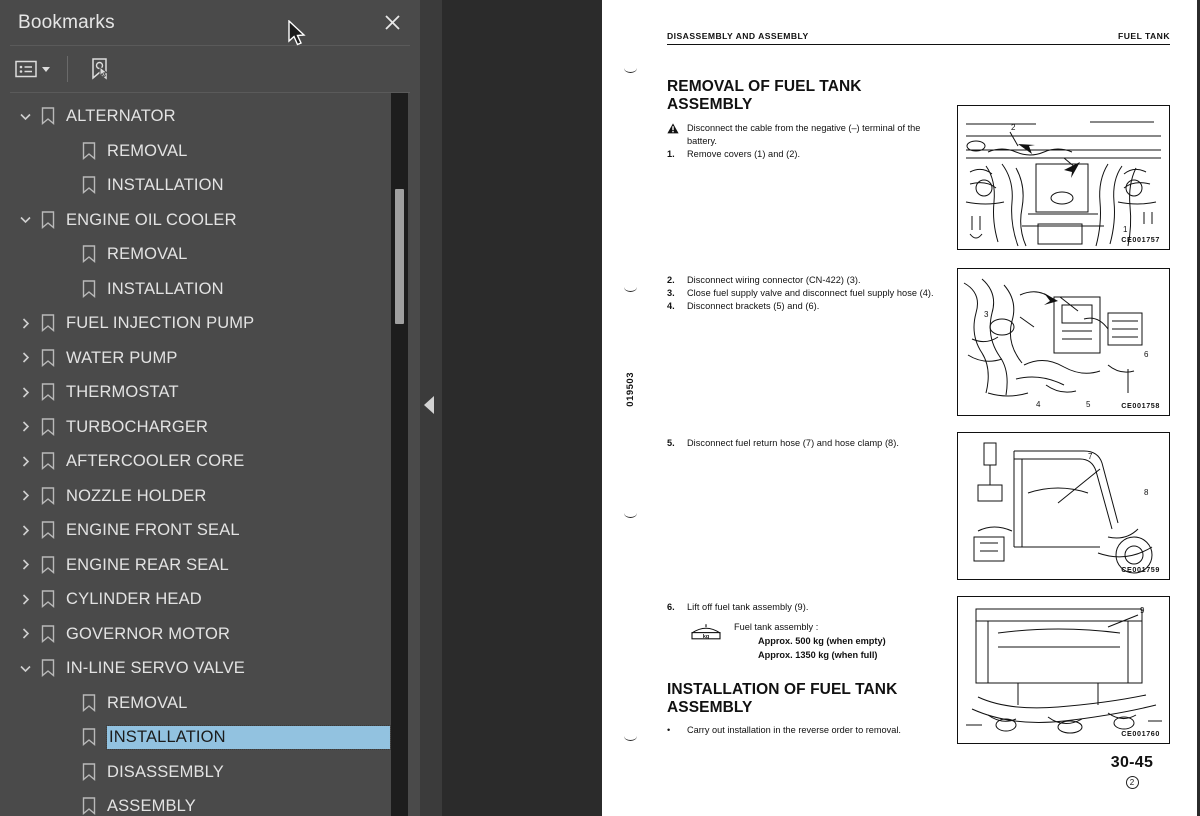 The height and width of the screenshot is (816, 1200). I want to click on section-title-installation: INSTALLATION OF FUEL TANK ASSEMBLY, so click(782, 699).